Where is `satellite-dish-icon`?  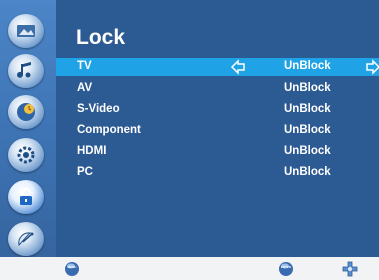
satellite-dish-icon is located at coordinates (26, 239).